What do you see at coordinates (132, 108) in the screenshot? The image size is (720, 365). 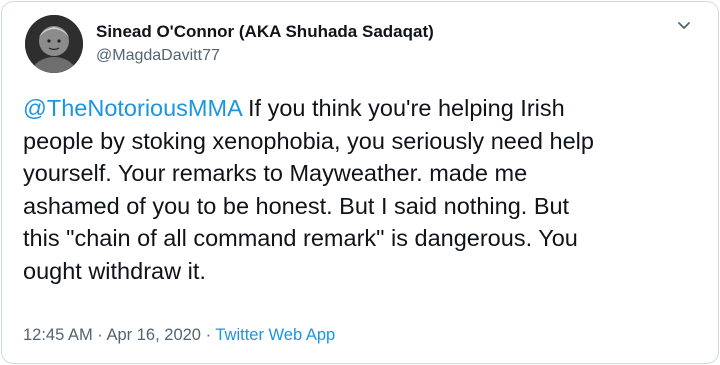 I see `mention-link: @TheNotoriousMMA` at bounding box center [132, 108].